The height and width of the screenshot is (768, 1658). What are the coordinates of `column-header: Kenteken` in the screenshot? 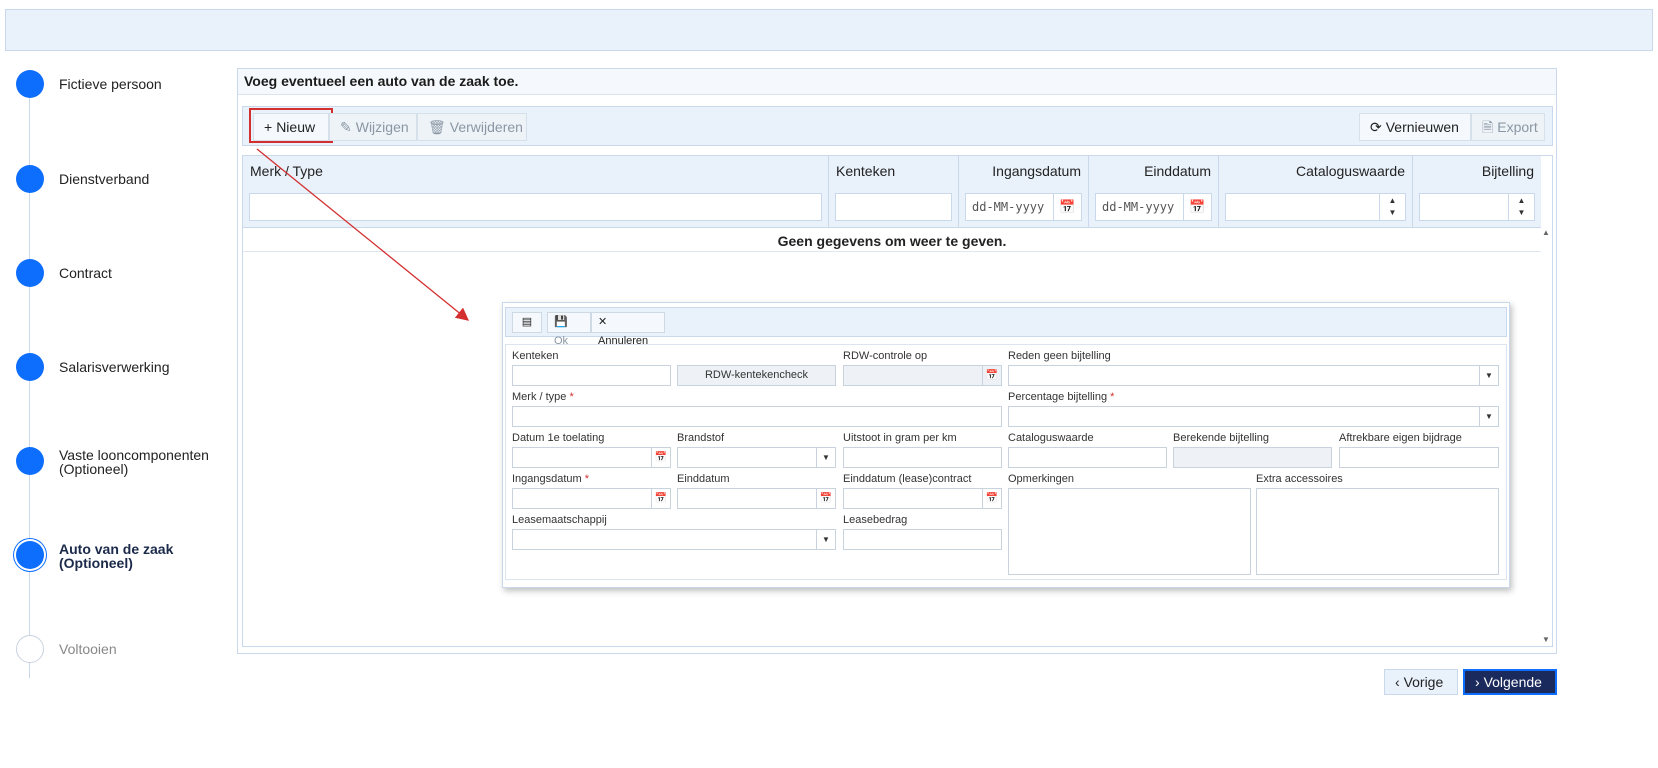 It's located at (893, 171).